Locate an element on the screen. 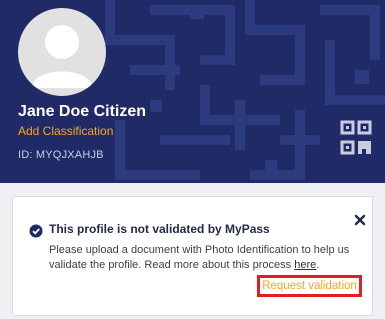 The height and width of the screenshot is (319, 385). close-icon is located at coordinates (360, 220).